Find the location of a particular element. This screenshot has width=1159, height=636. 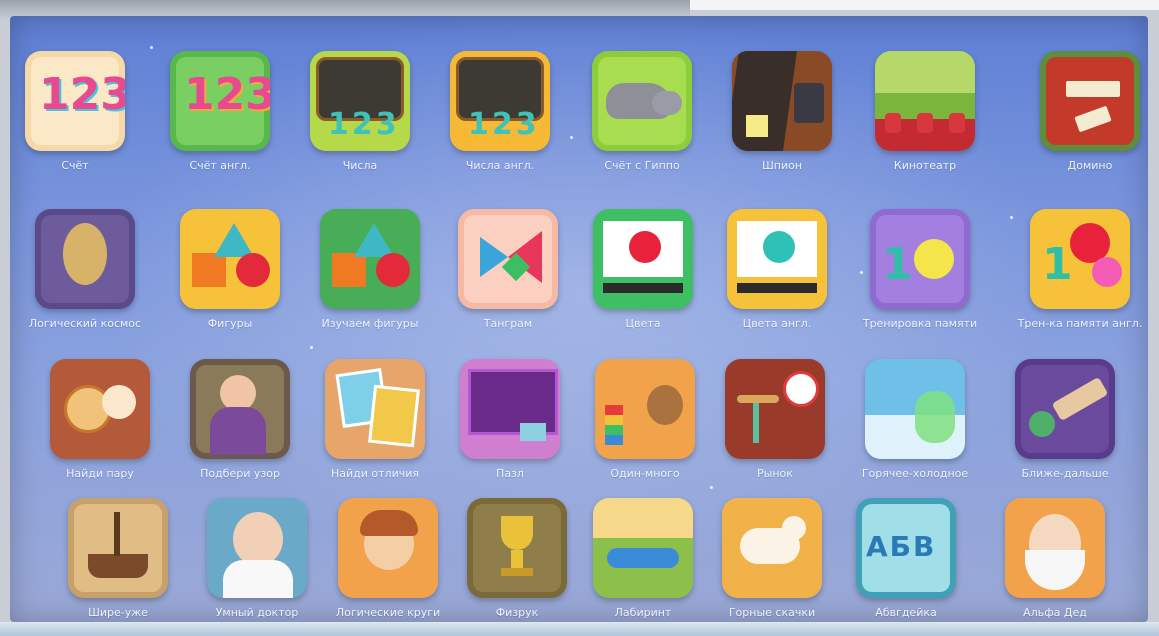

app-label: Изучаем фигуры is located at coordinates (370, 323).